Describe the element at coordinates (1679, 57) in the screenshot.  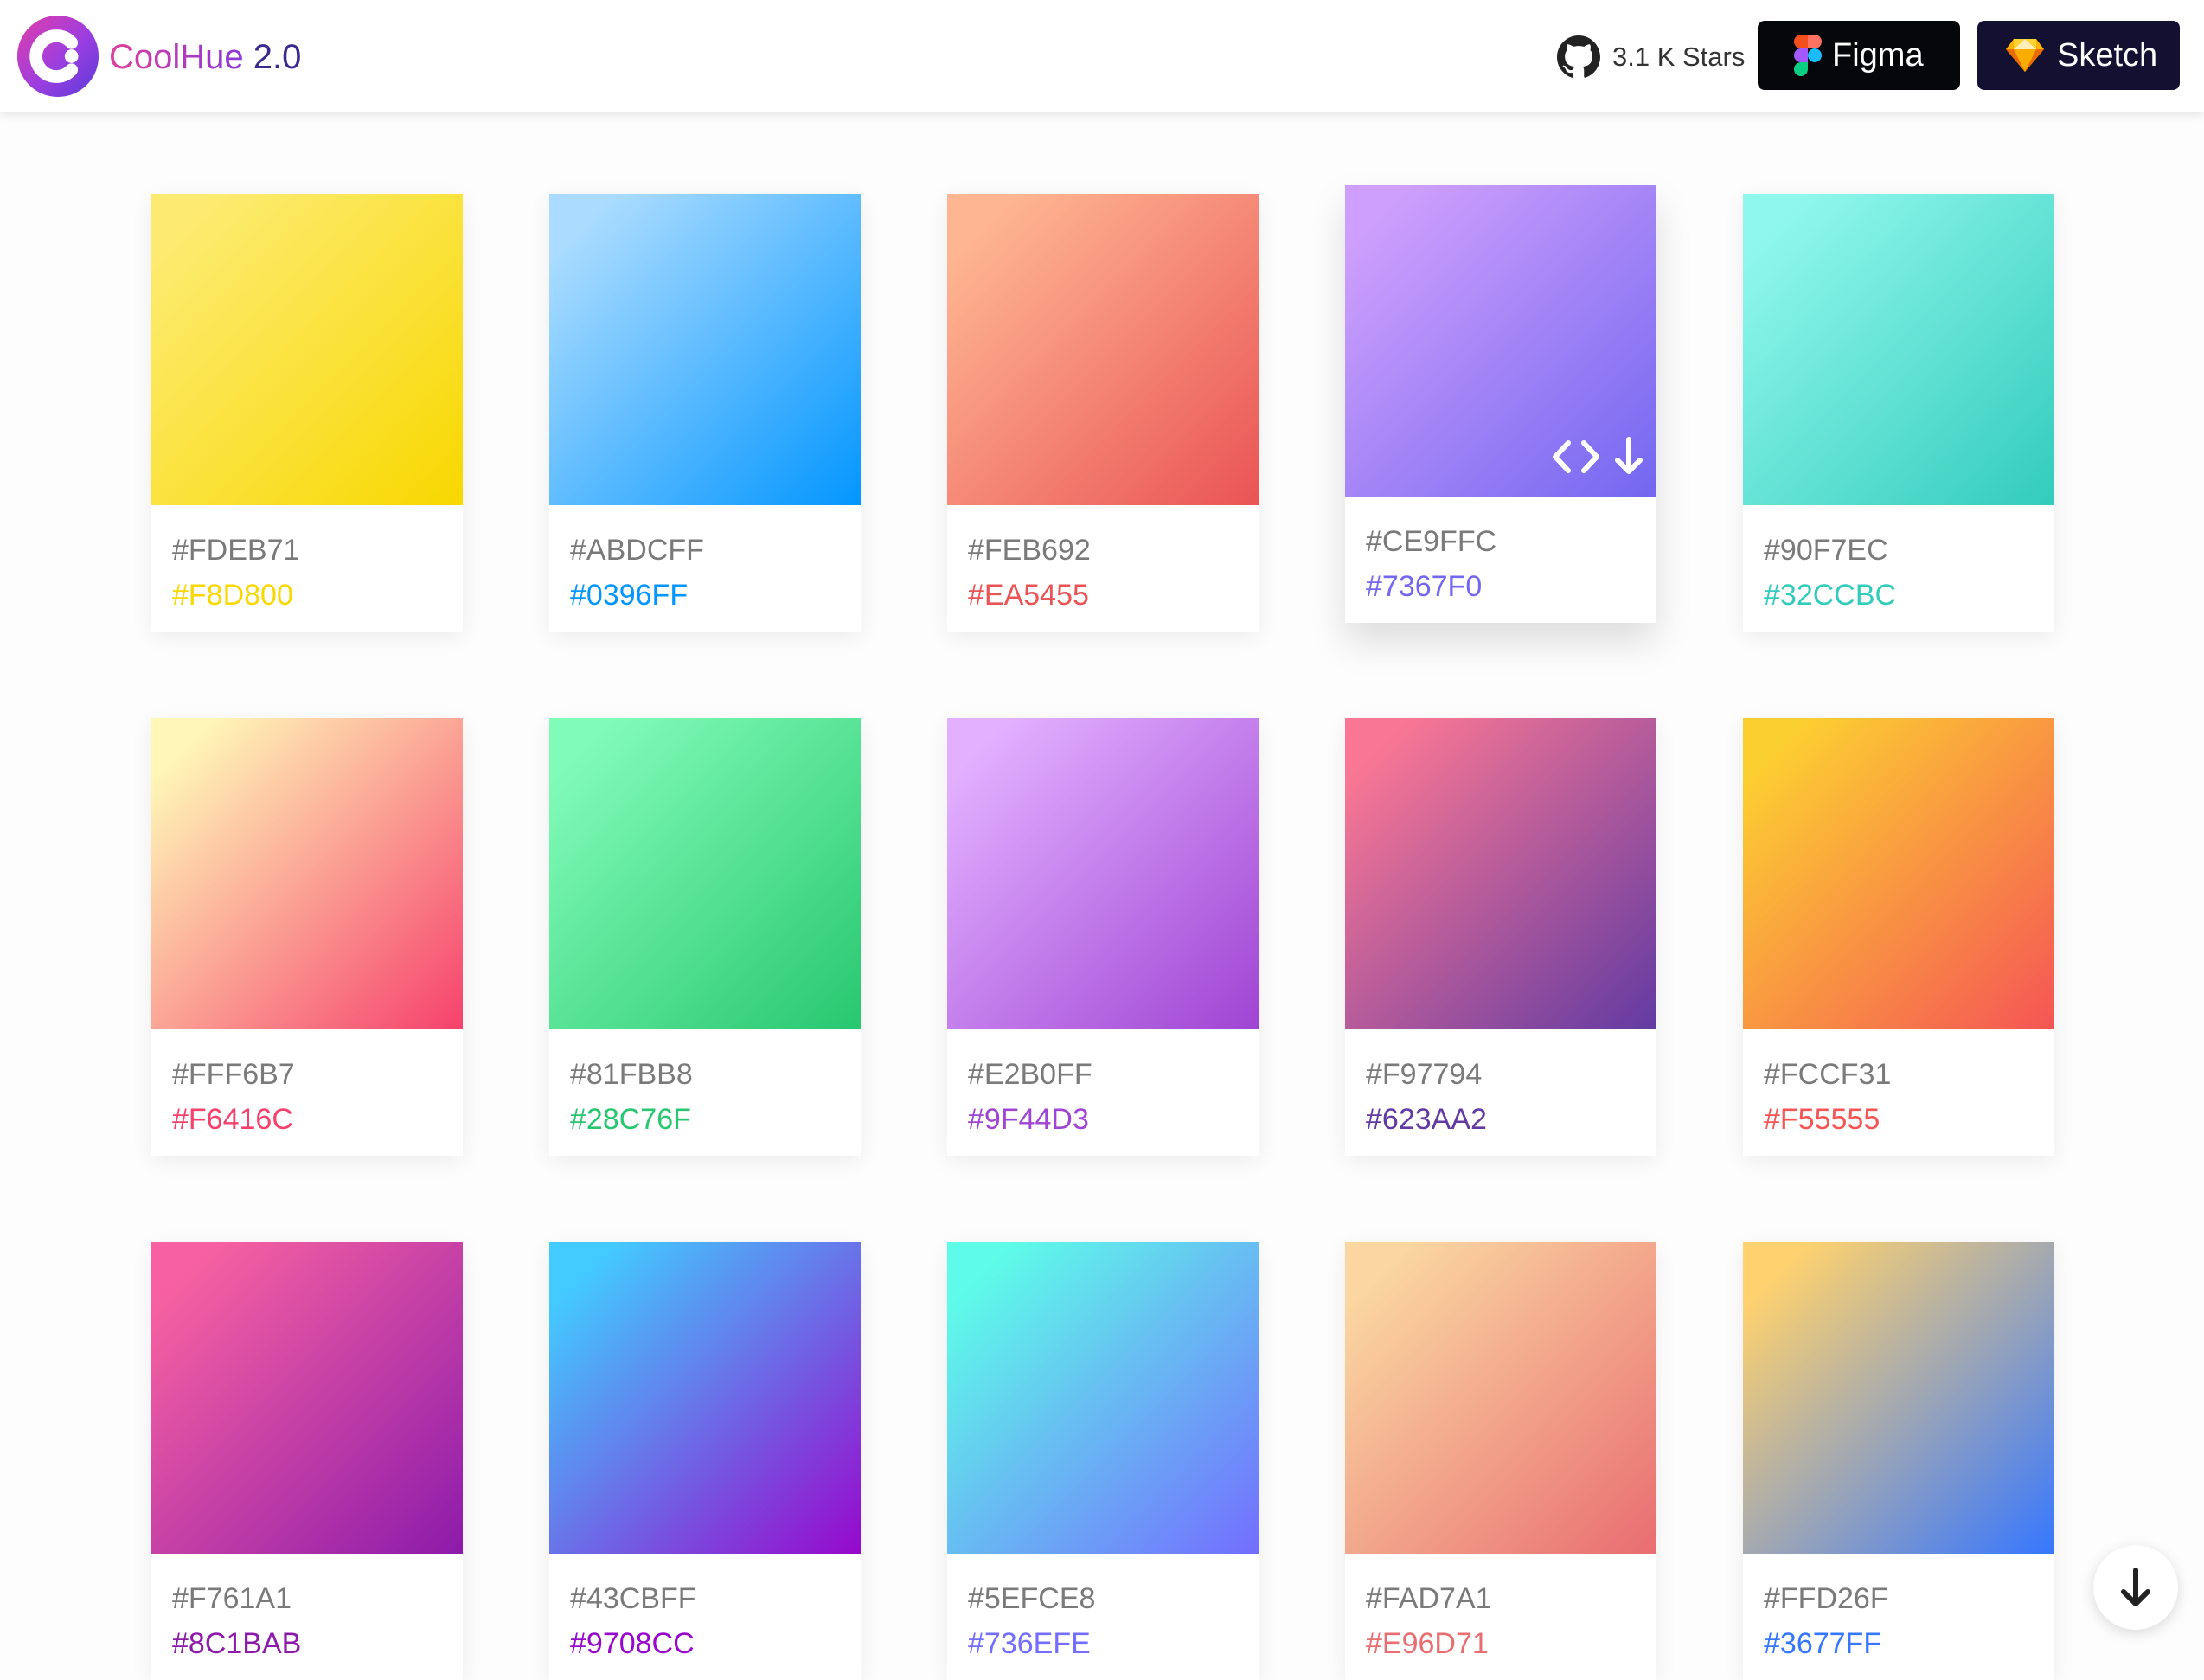
I see `stars-label: 3.1 K Stars` at that location.